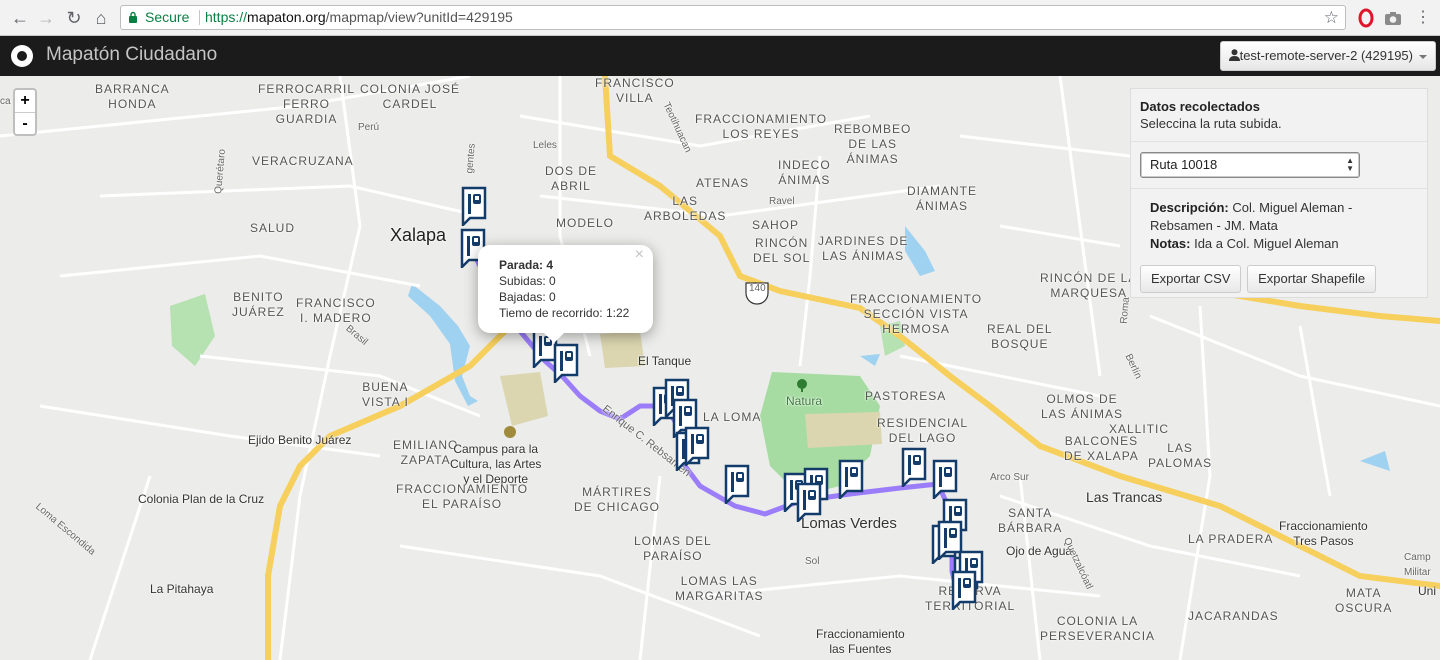 The image size is (1440, 660). Describe the element at coordinates (46, 18) in the screenshot. I see `forward-arrow-icon: →` at that location.